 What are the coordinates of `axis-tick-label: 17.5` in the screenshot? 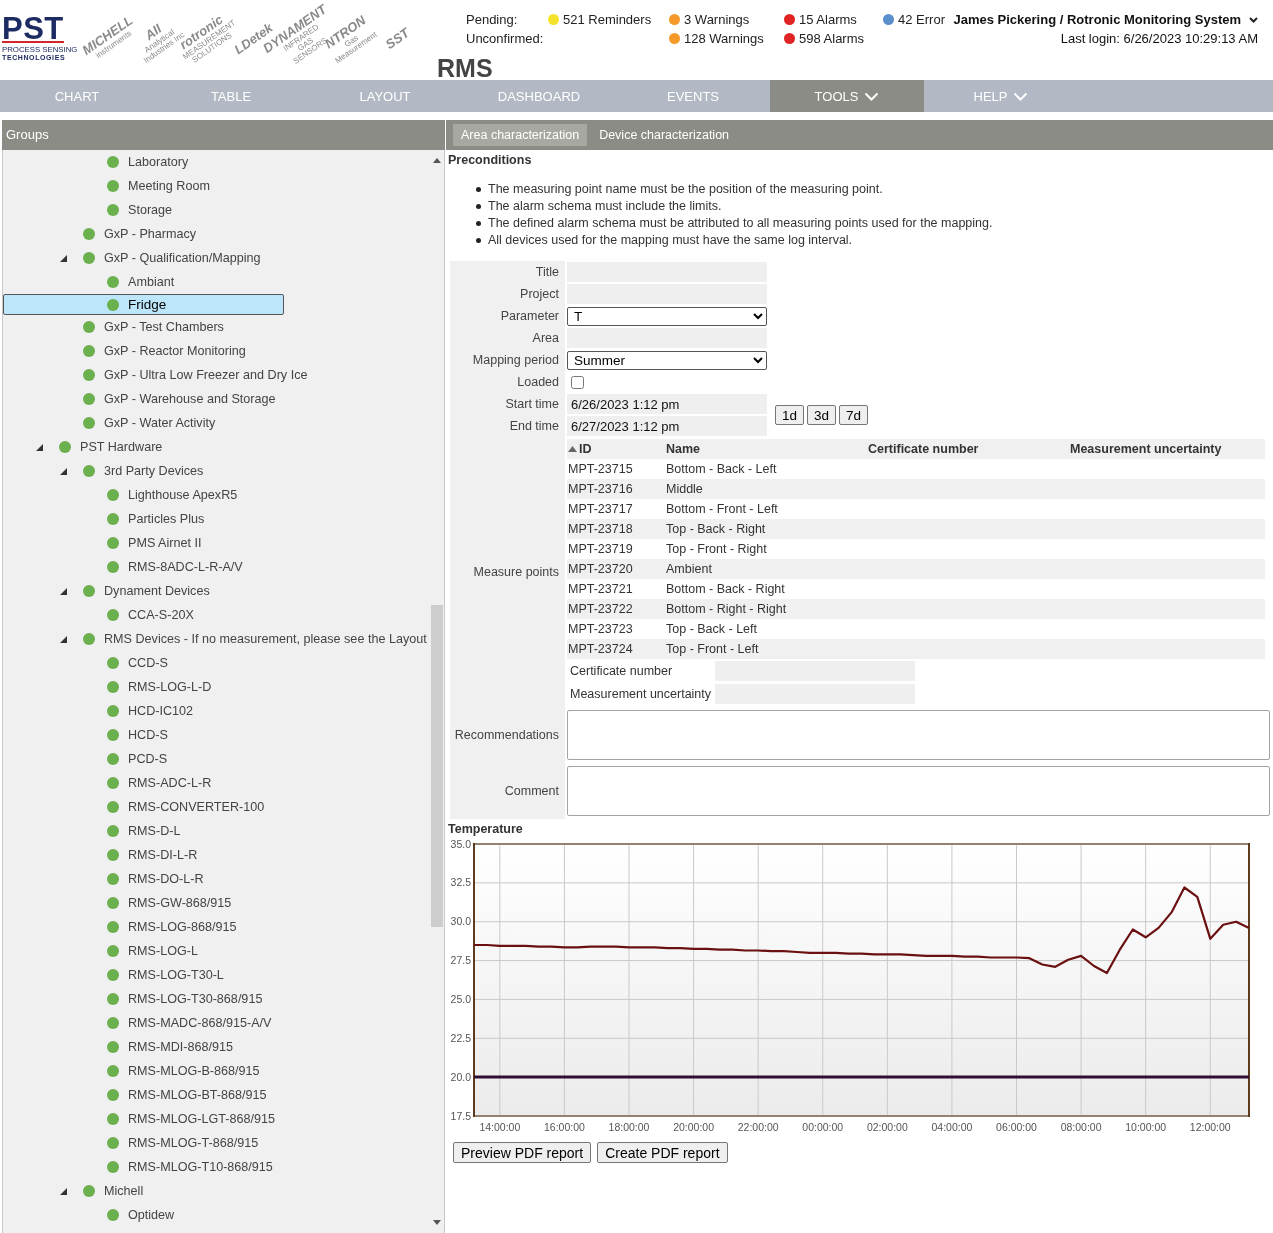 It's located at (460, 1115).